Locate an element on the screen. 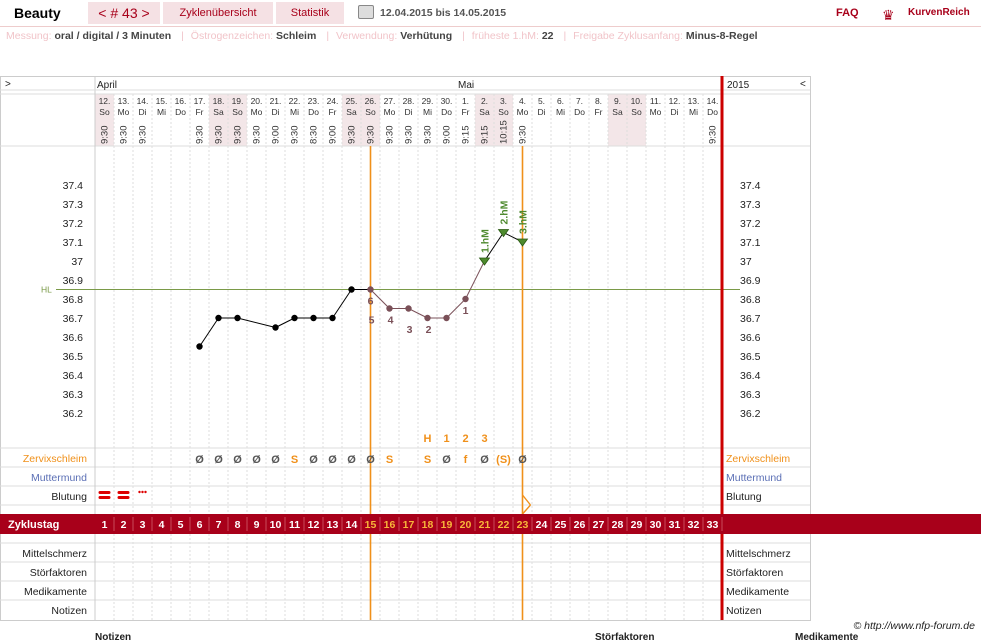 This screenshot has width=981, height=643. y-tick-right: 37.3 is located at coordinates (750, 205).